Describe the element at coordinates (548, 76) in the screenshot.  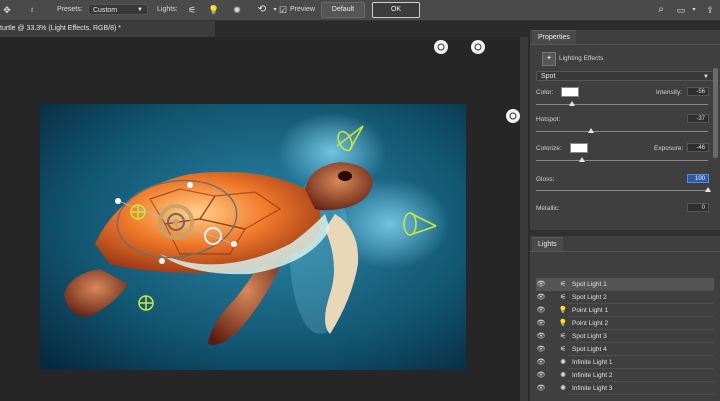
I see `light-type-value: Spot` at that location.